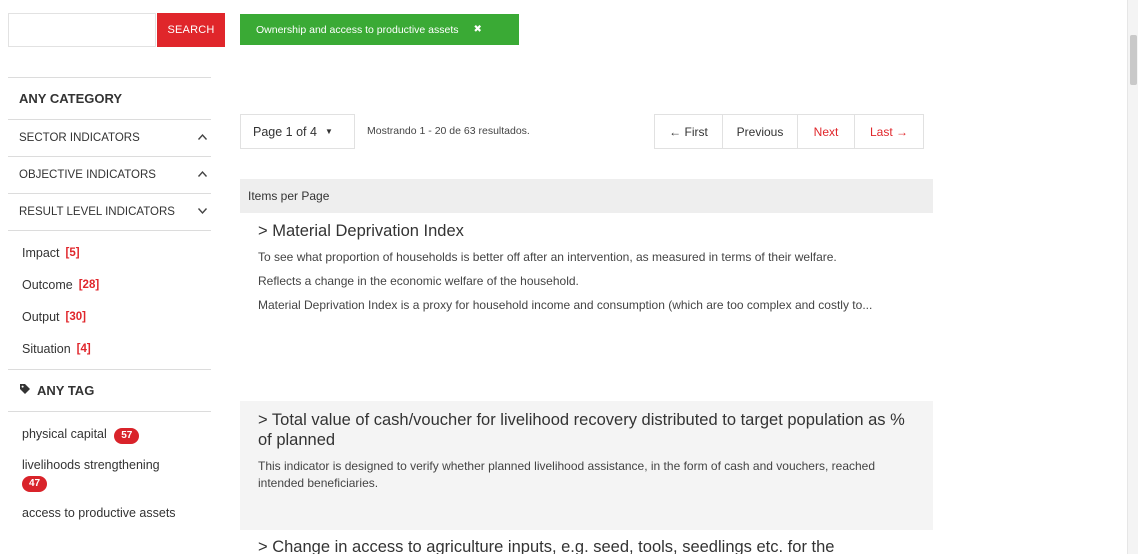 This screenshot has width=1138, height=554. Describe the element at coordinates (109, 391) in the screenshot. I see `tag-heading: ANY TAG` at that location.